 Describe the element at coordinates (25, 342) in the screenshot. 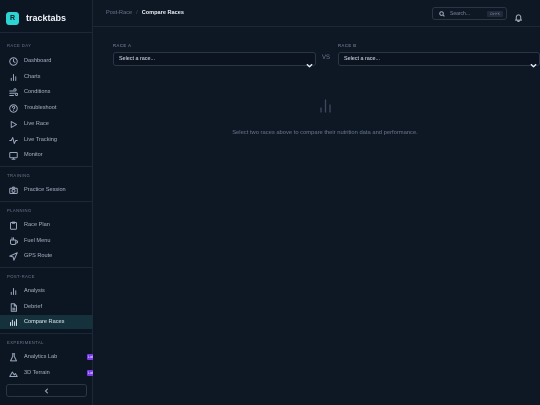

I see `section-title-experimental: Experimental` at that location.